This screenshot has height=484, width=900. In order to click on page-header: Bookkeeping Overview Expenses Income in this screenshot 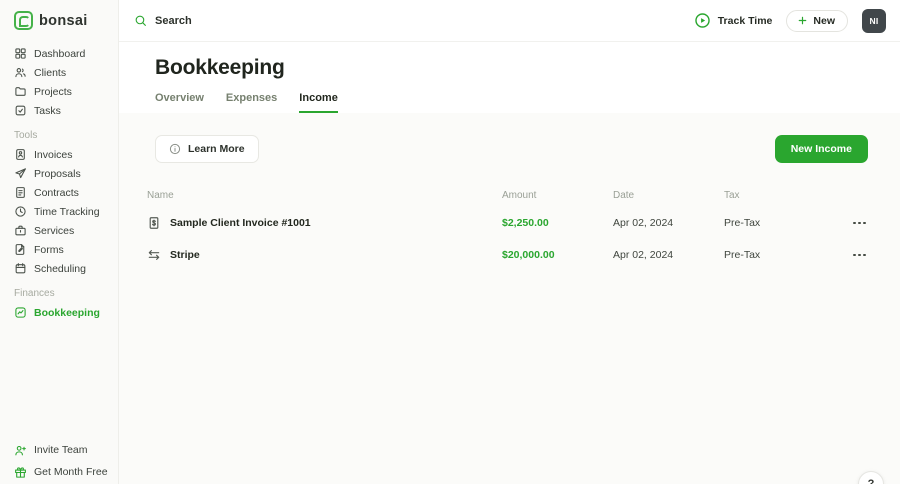, I will do `click(509, 77)`.